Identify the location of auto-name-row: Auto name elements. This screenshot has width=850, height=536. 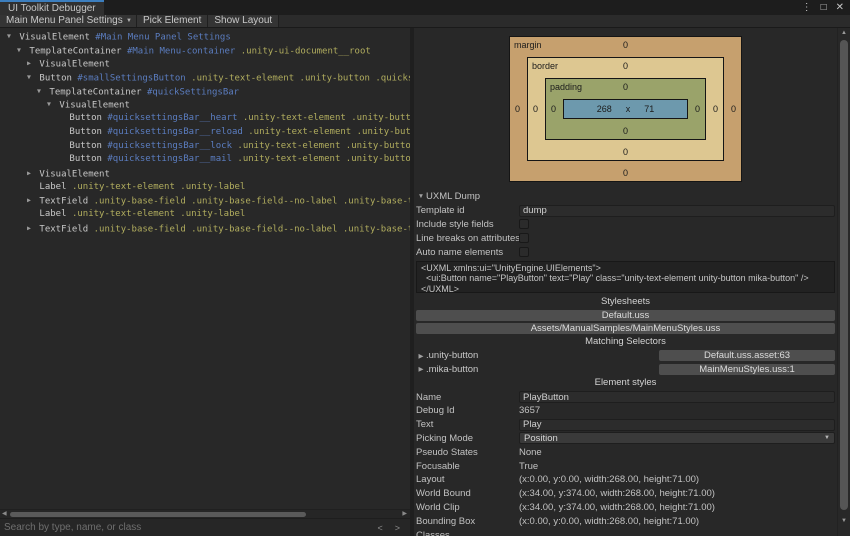
(625, 252).